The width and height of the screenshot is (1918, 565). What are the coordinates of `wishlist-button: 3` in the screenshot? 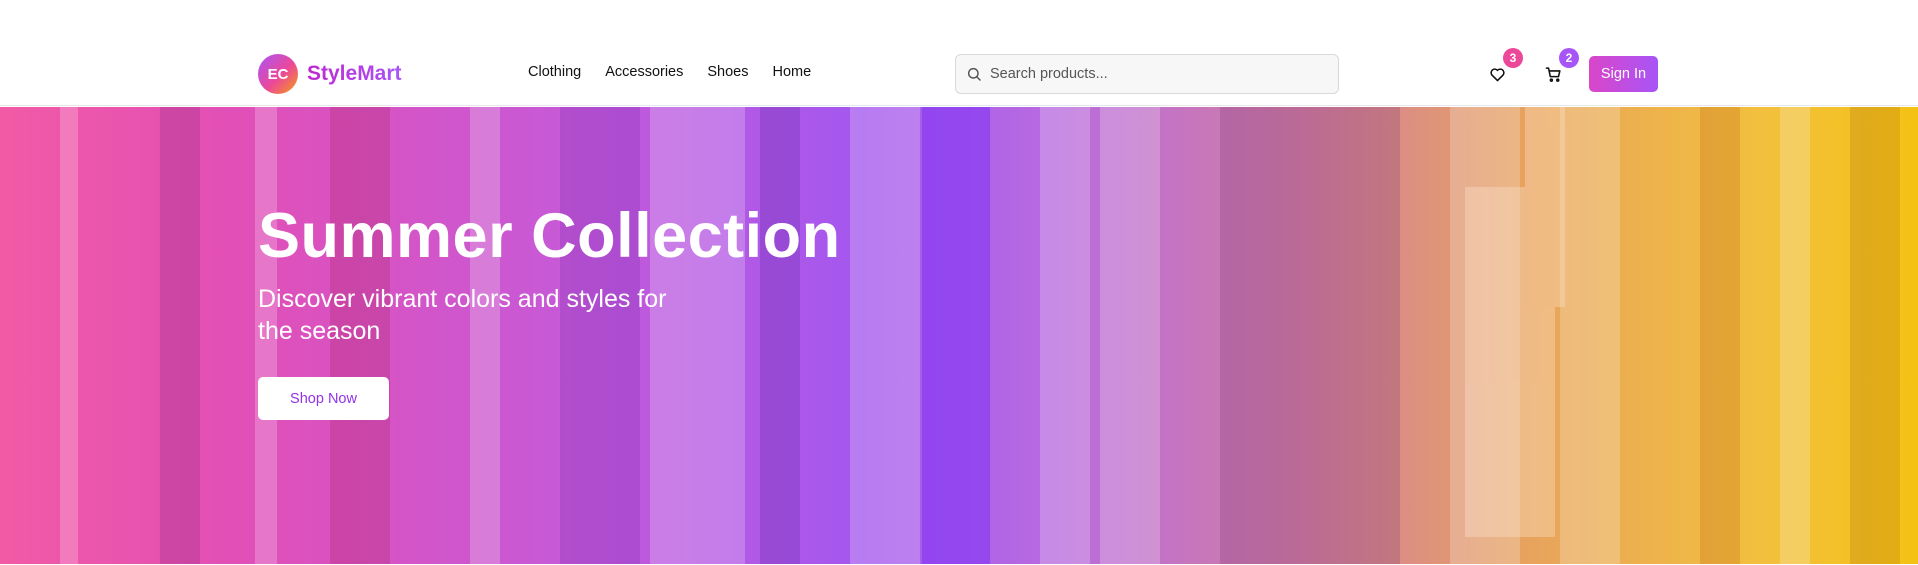 It's located at (1504, 67).